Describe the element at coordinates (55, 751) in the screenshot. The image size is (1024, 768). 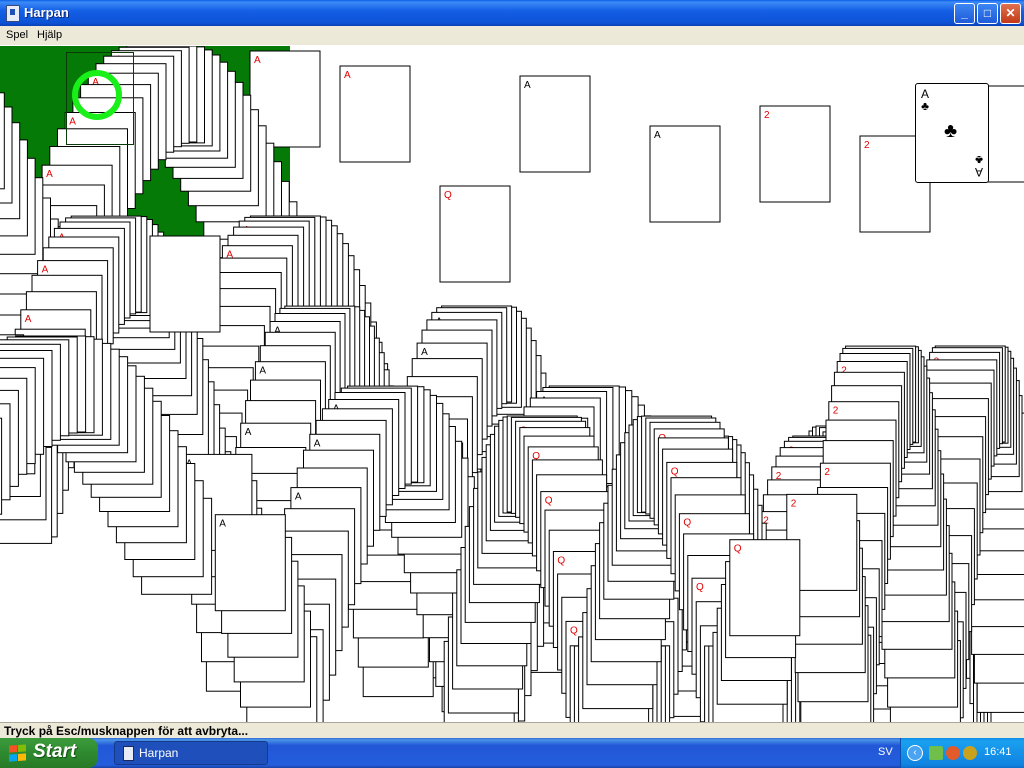
I see `start-label: Start` at that location.